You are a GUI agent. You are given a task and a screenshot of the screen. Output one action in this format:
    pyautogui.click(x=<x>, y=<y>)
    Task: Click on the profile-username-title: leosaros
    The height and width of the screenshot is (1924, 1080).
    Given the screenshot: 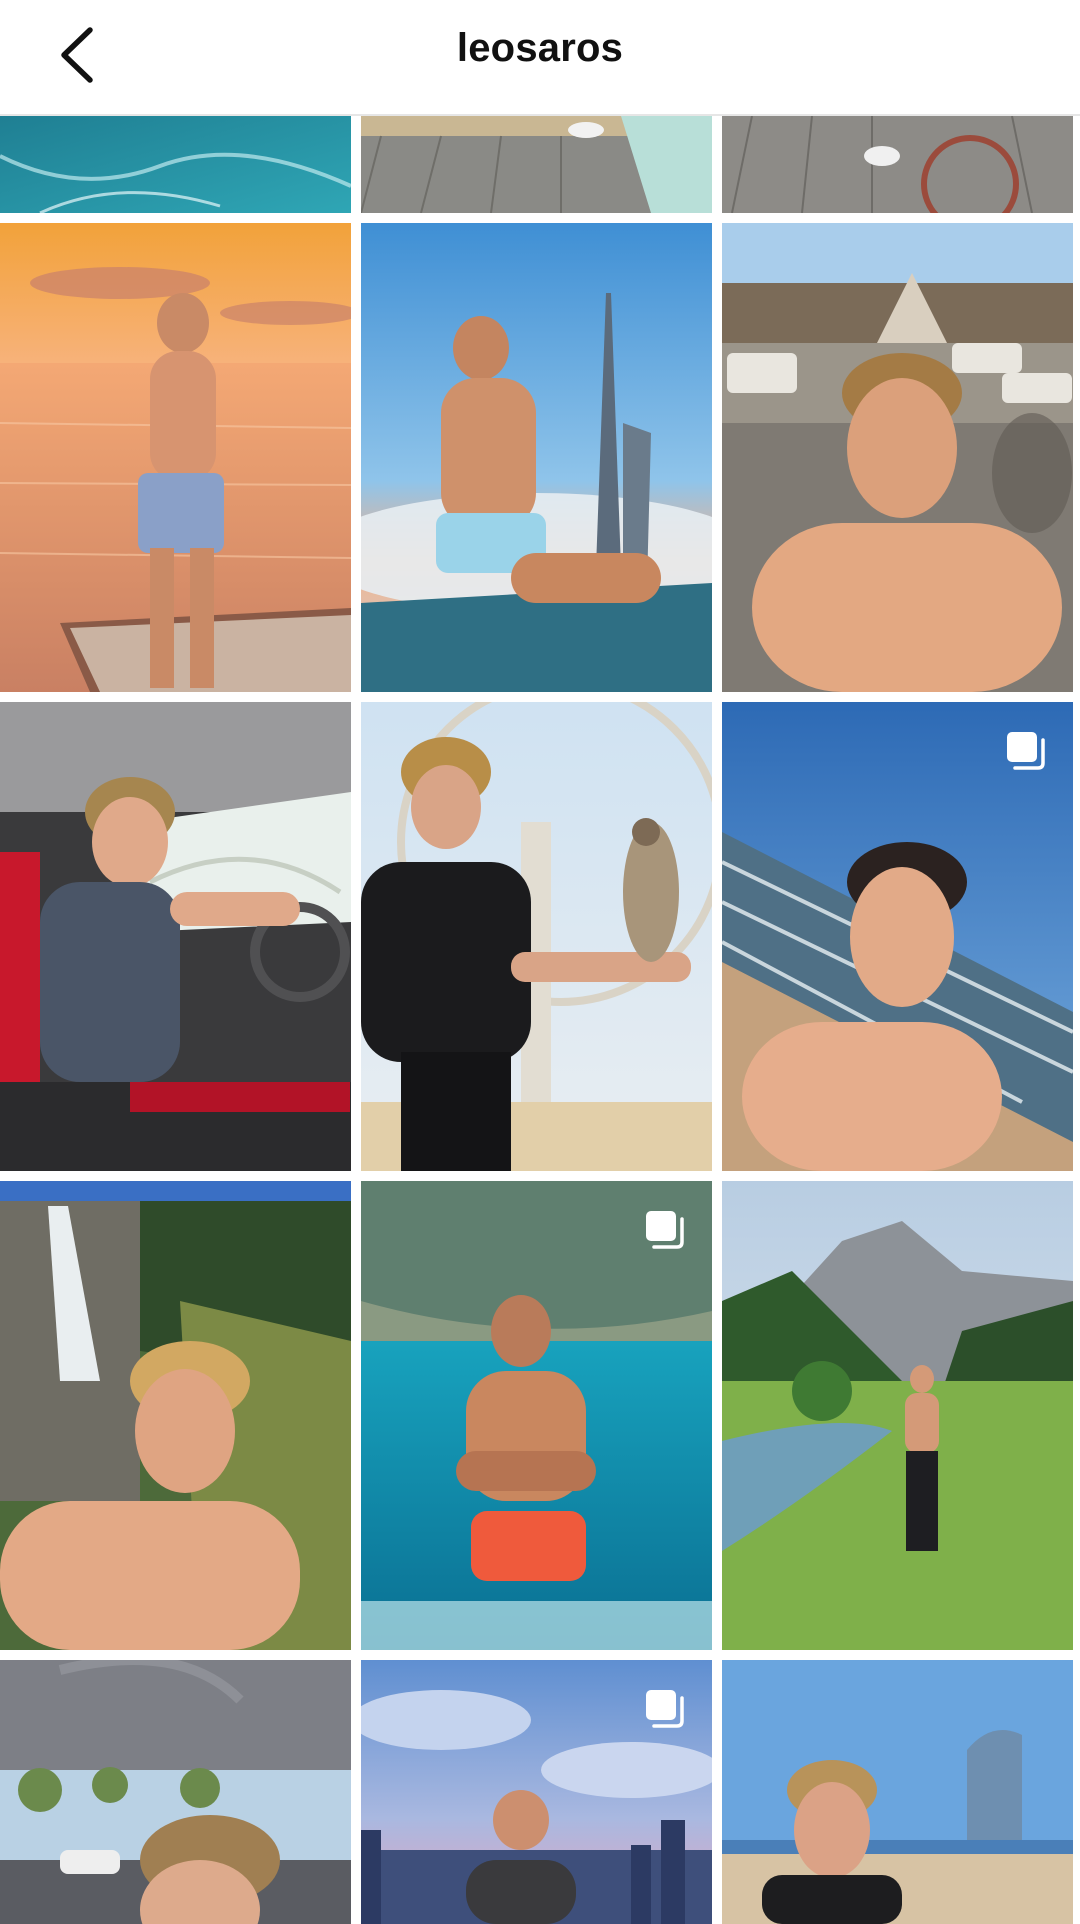 What is the action you would take?
    pyautogui.click(x=540, y=48)
    